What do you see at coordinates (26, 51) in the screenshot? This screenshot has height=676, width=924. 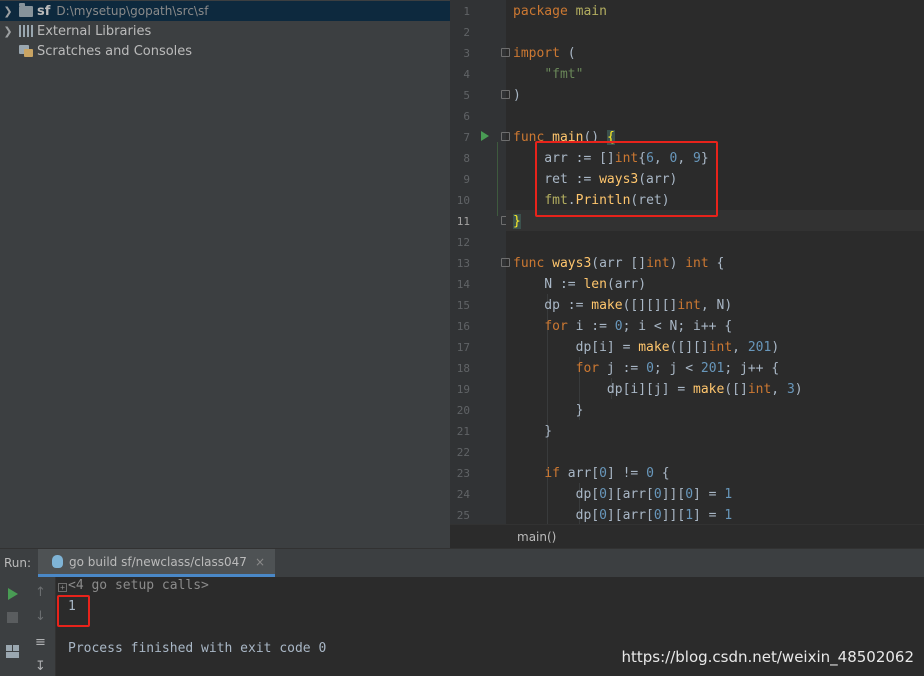 I see `scratches-icon` at bounding box center [26, 51].